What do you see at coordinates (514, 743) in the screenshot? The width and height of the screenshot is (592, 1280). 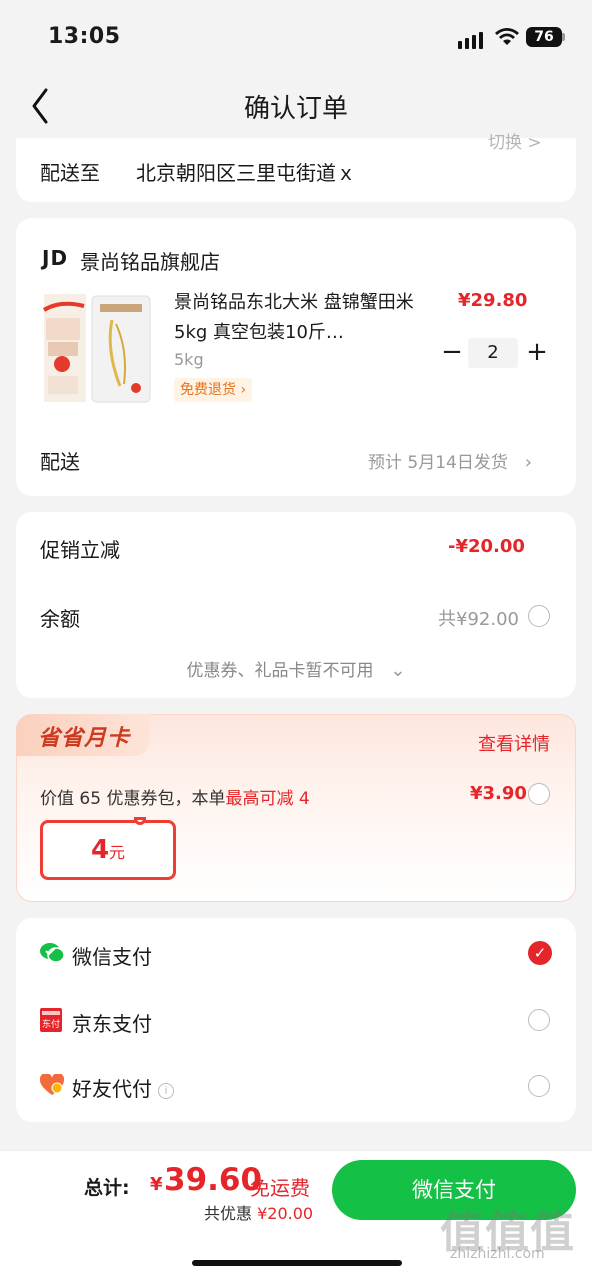 I see `view-details-link: 查看详情` at bounding box center [514, 743].